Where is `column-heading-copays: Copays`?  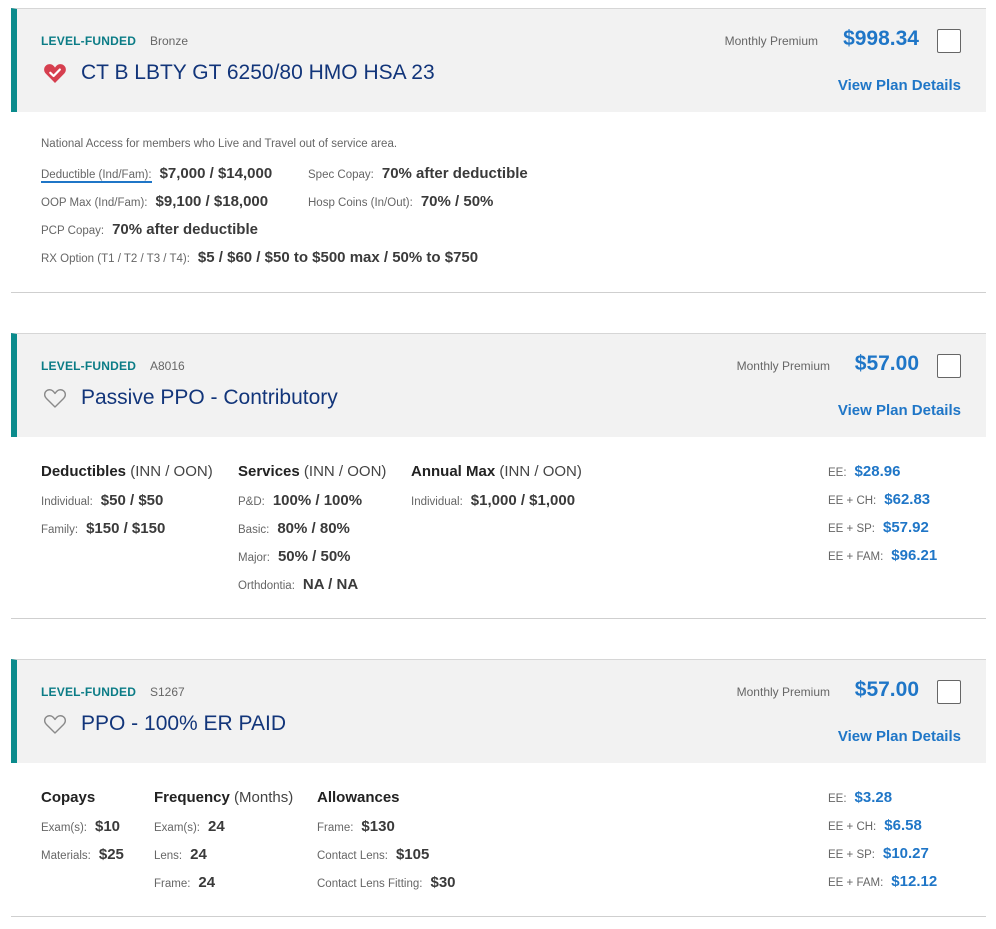 column-heading-copays: Copays is located at coordinates (68, 797).